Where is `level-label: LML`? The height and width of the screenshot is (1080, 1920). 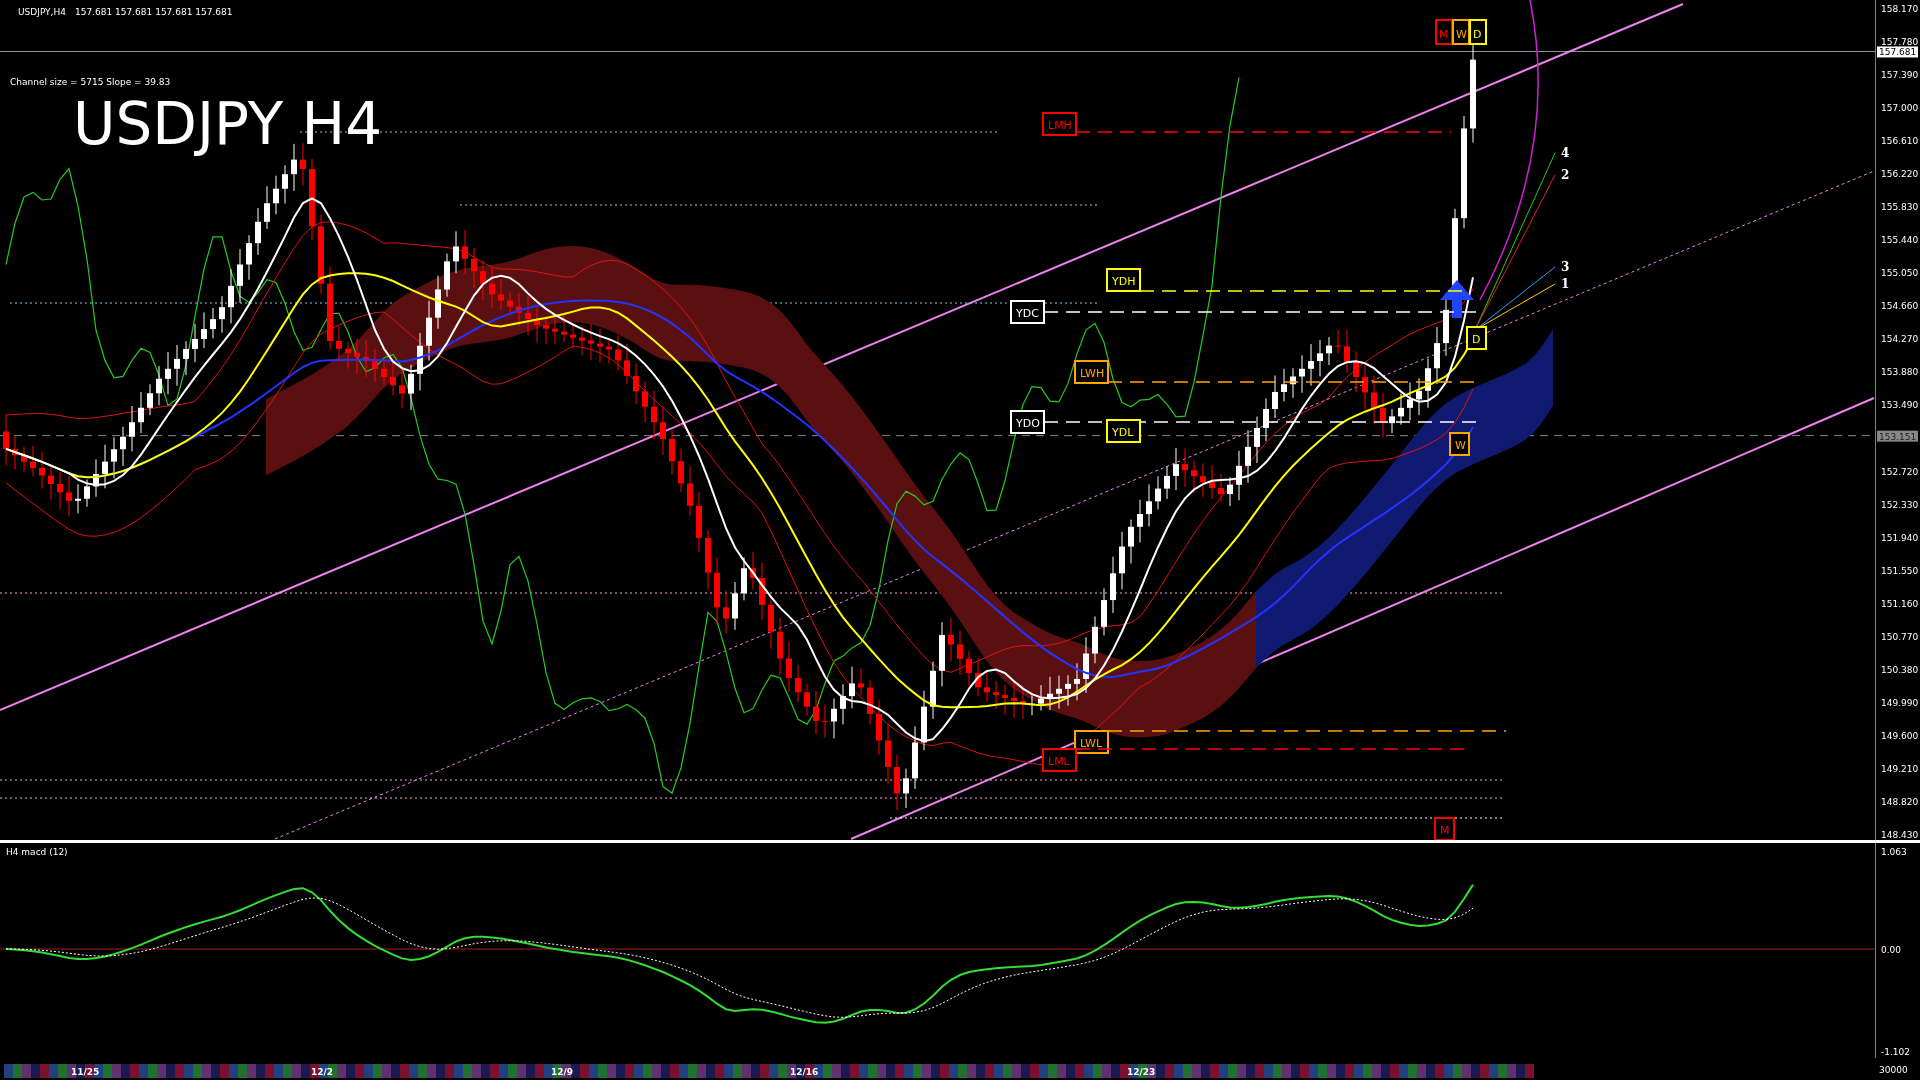 level-label: LML is located at coordinates (1256, 760).